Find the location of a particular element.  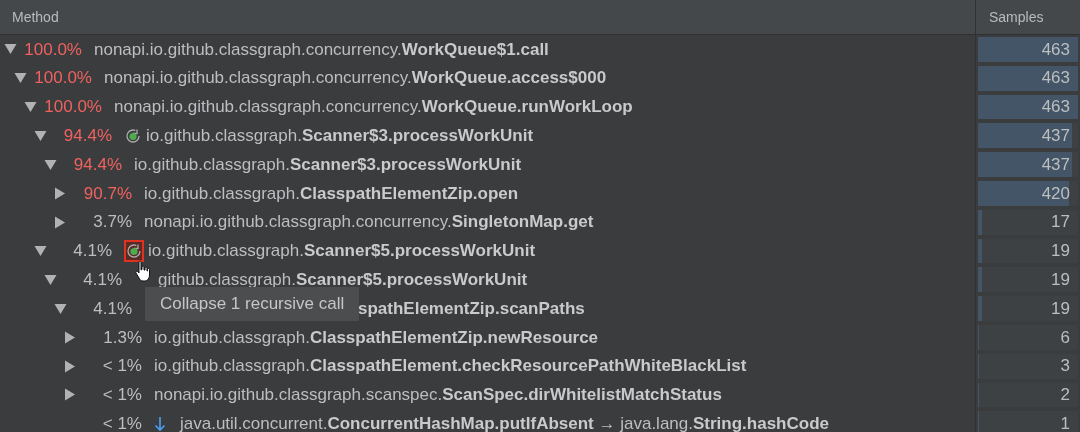

percent-text: 90.7% is located at coordinates (107, 193).